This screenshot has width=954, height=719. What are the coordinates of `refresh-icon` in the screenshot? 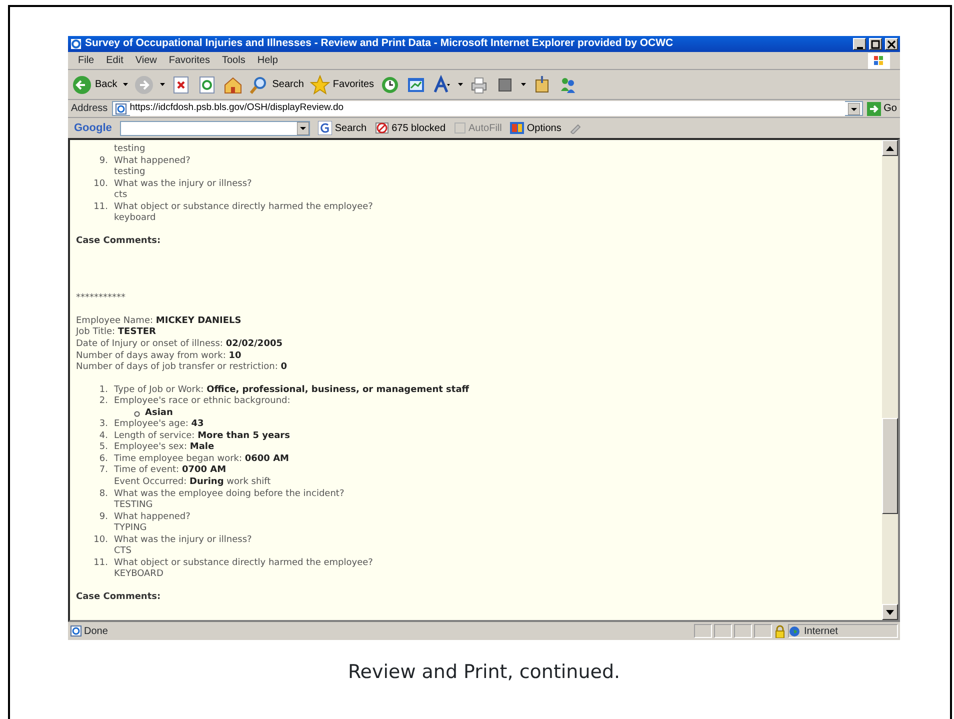 It's located at (207, 84).